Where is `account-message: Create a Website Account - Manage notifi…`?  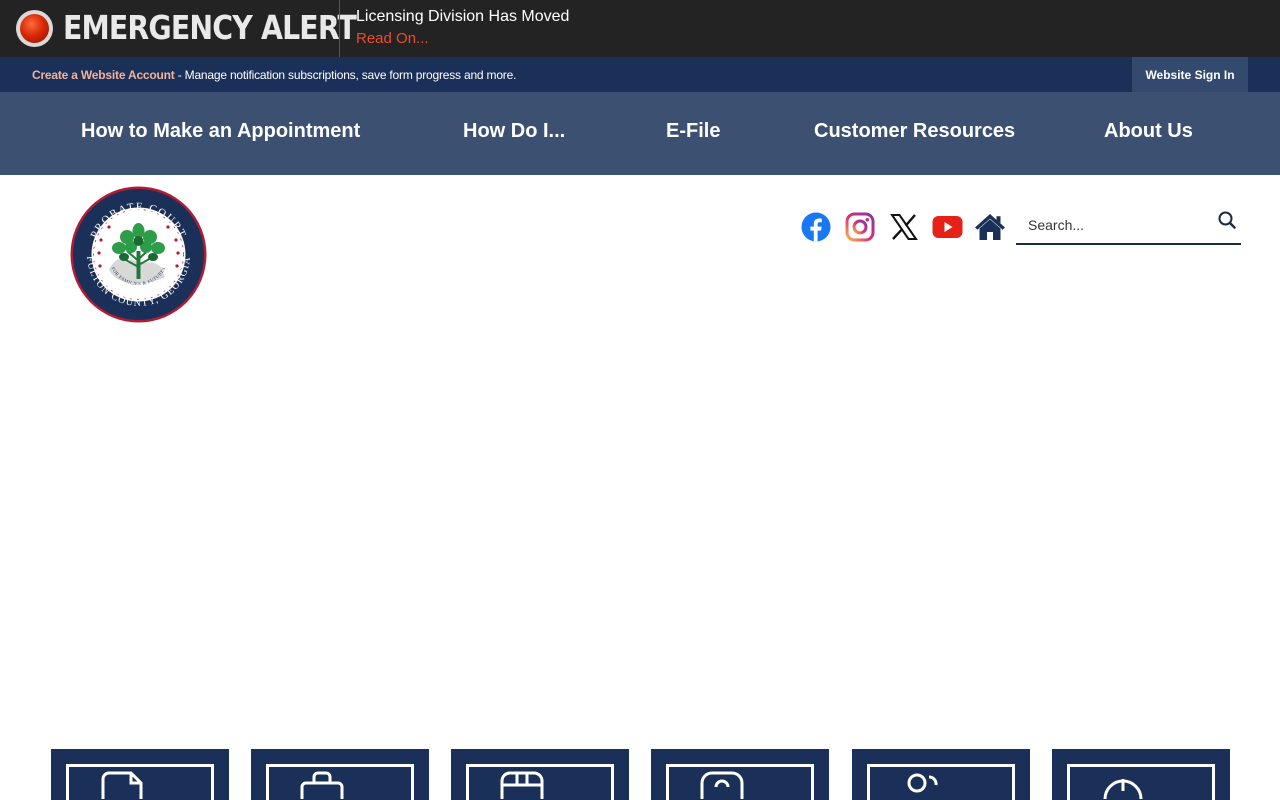 account-message: Create a Website Account - Manage notifi… is located at coordinates (274, 75).